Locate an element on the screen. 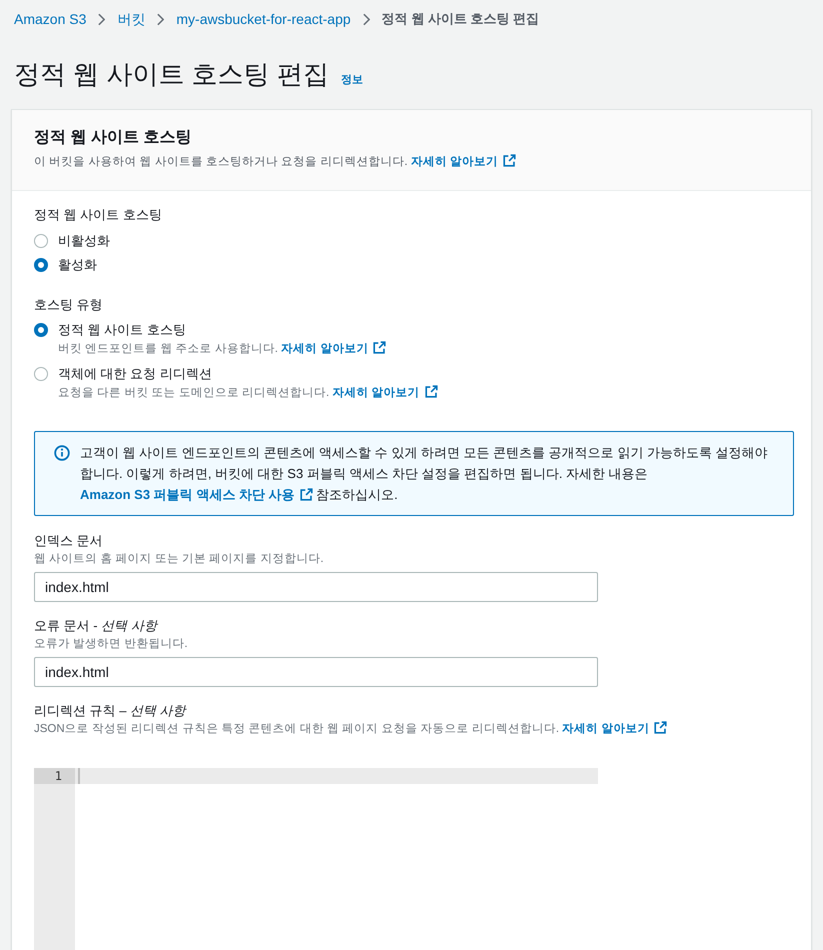 This screenshot has height=950, width=823. info-link: 정보 is located at coordinates (351, 80).